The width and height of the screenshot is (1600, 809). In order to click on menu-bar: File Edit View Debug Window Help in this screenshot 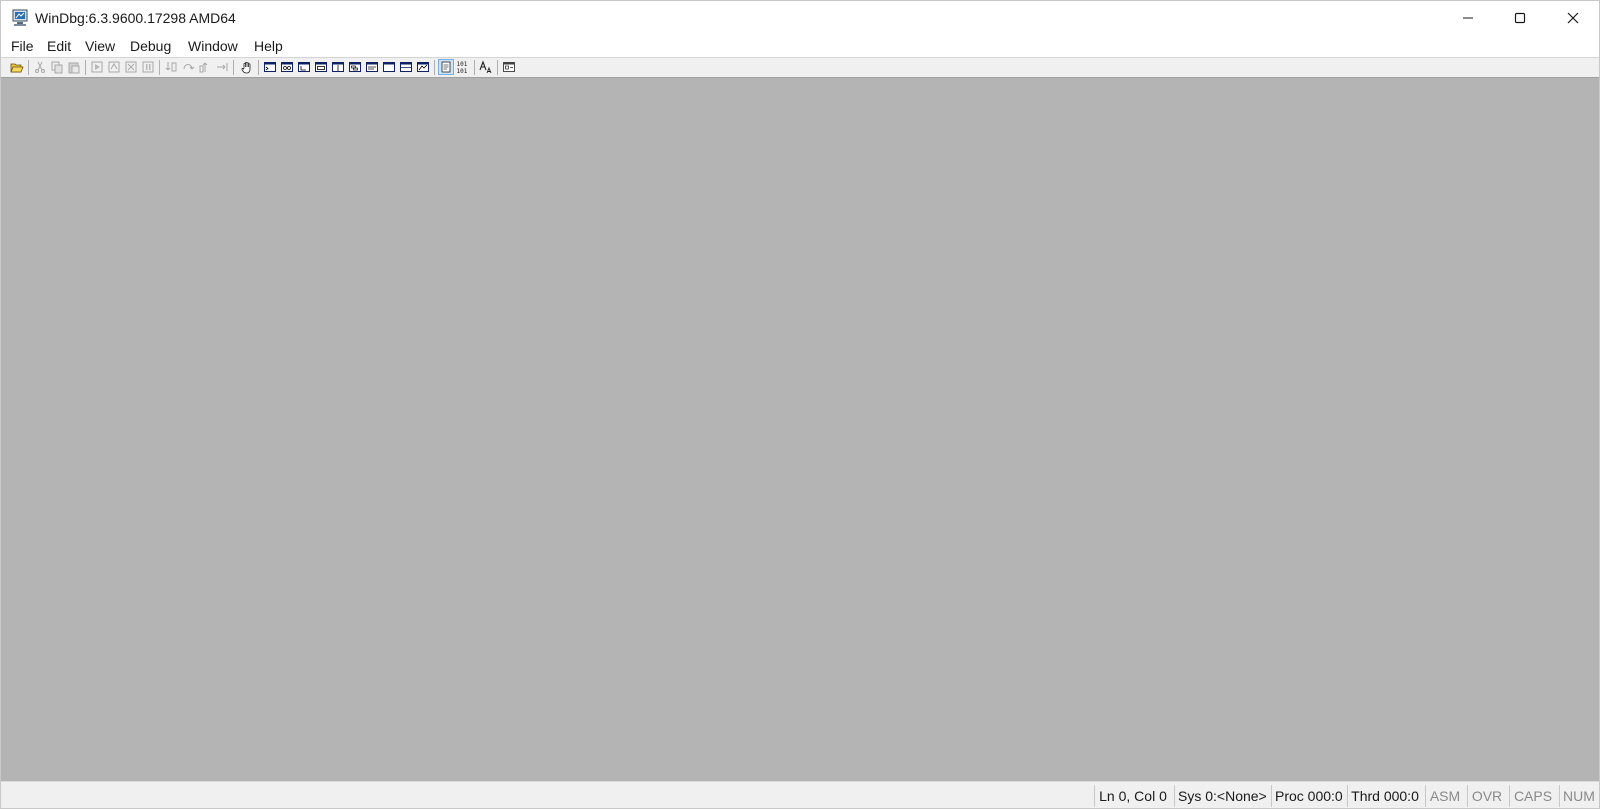, I will do `click(800, 46)`.